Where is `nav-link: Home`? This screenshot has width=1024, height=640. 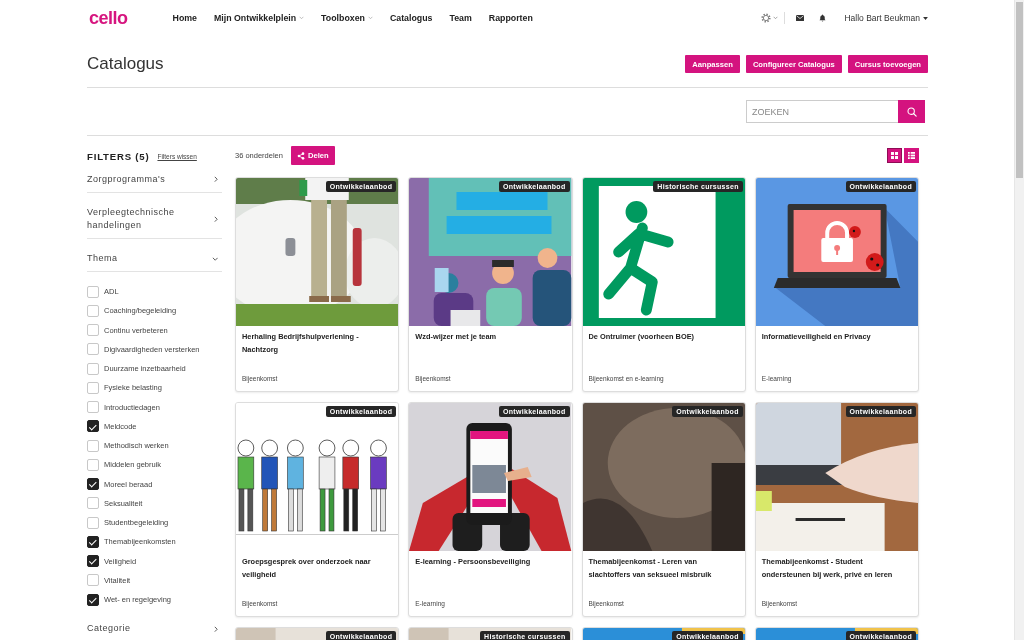 nav-link: Home is located at coordinates (184, 18).